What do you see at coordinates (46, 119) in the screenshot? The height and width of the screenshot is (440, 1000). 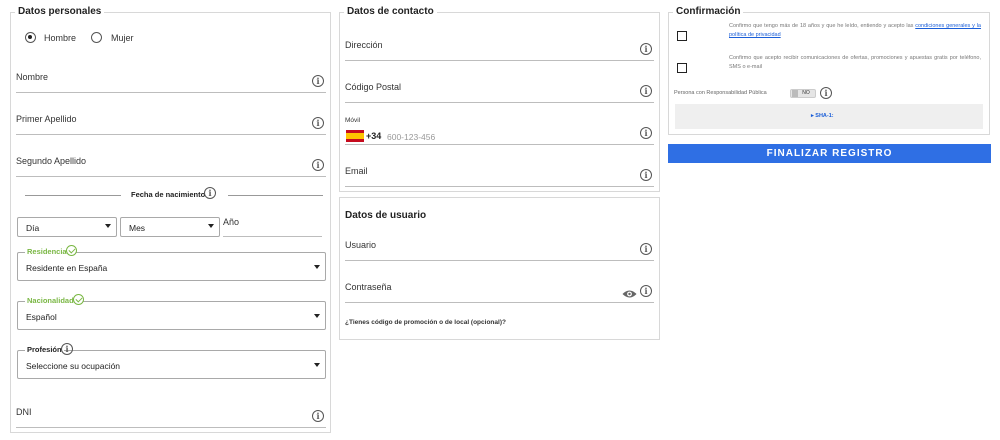 I see `primer-apellido-label: Primer Apellido` at bounding box center [46, 119].